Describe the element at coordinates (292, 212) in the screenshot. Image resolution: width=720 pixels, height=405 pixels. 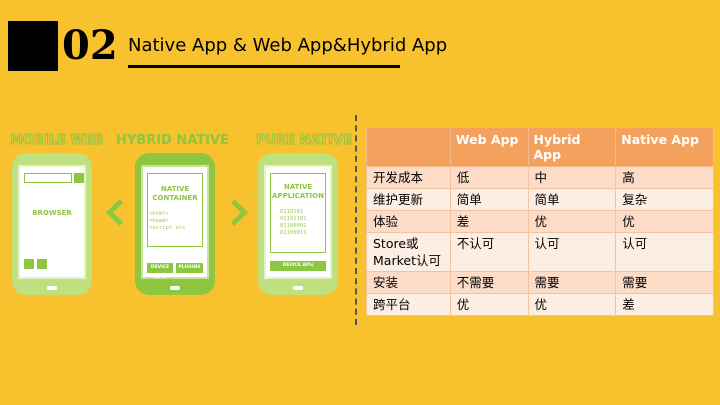
I see `code-line: 0110101` at that location.